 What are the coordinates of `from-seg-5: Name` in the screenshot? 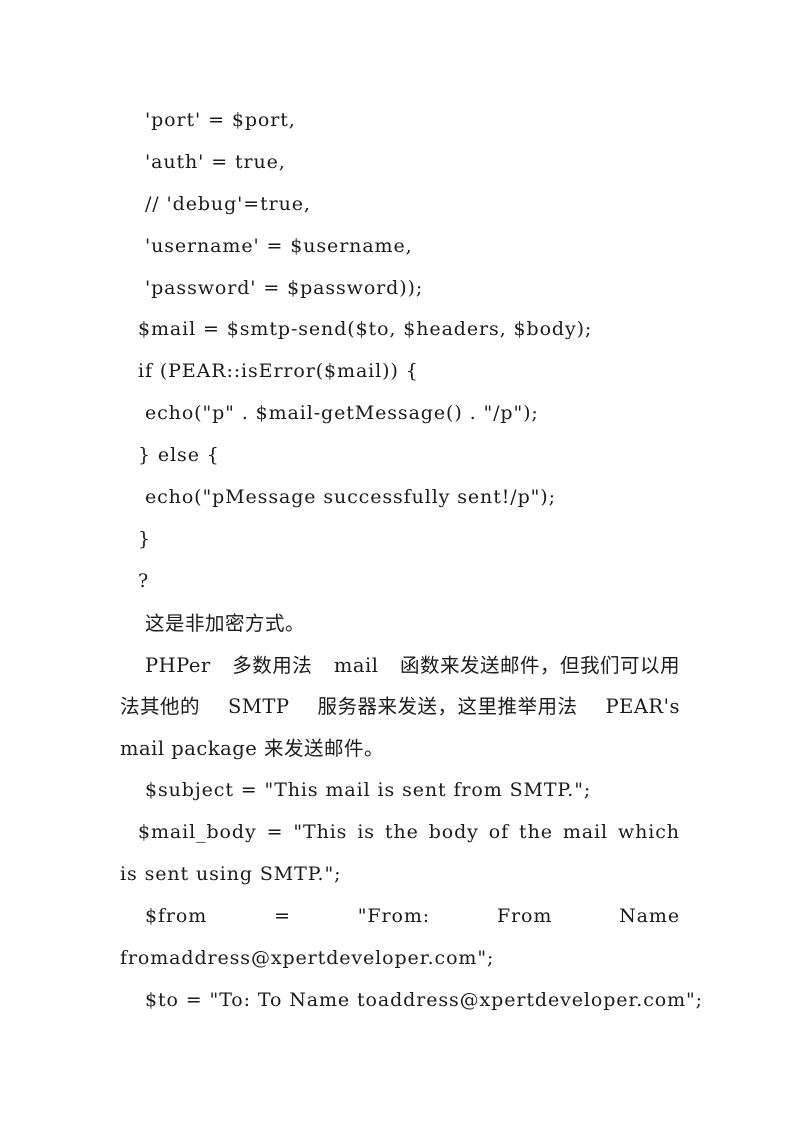 It's located at (649, 915).